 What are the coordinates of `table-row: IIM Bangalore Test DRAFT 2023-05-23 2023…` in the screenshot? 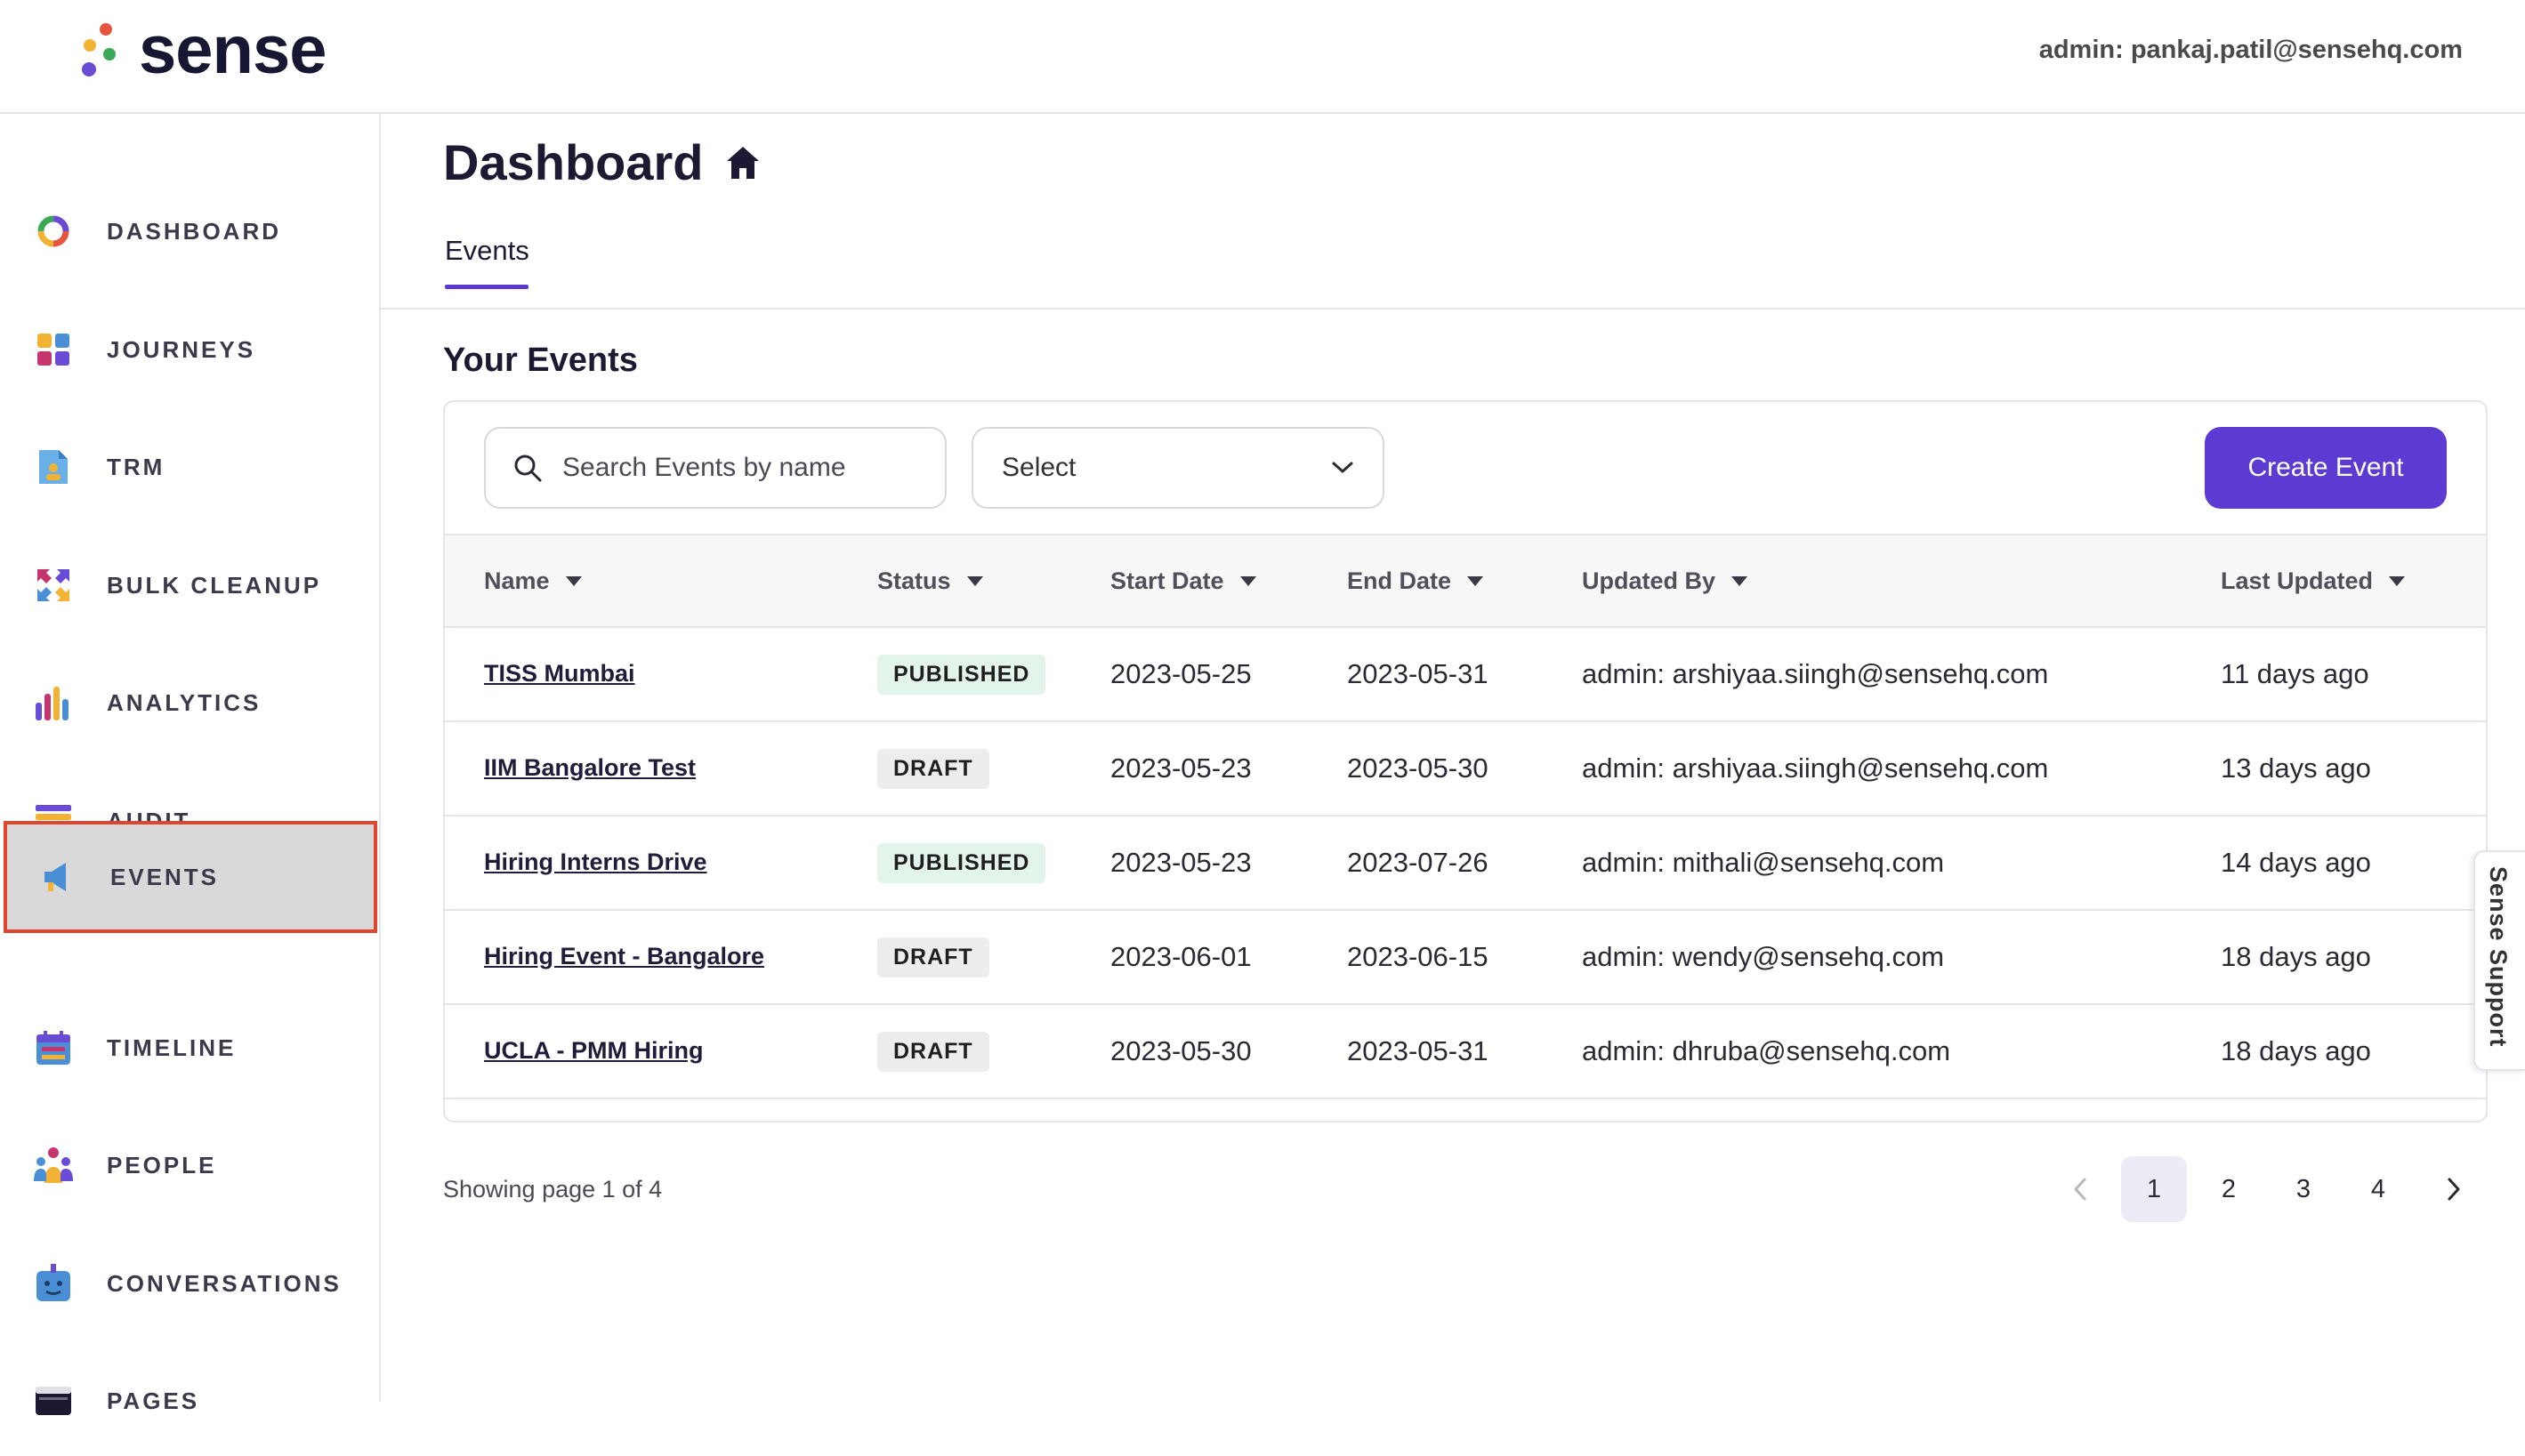 It's located at (1466, 769).